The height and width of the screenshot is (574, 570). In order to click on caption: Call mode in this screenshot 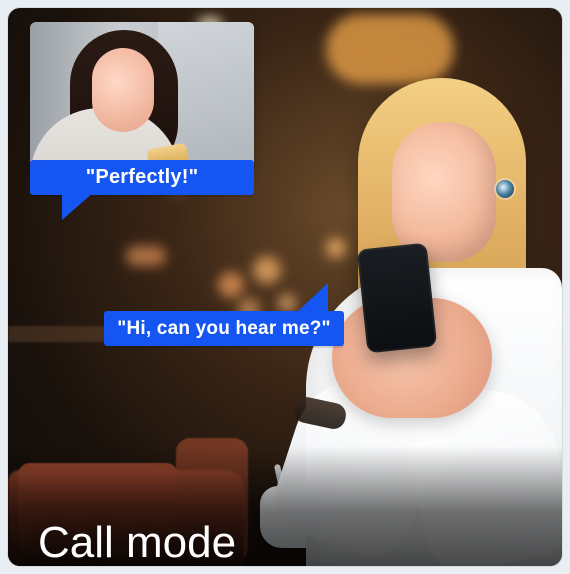, I will do `click(137, 542)`.